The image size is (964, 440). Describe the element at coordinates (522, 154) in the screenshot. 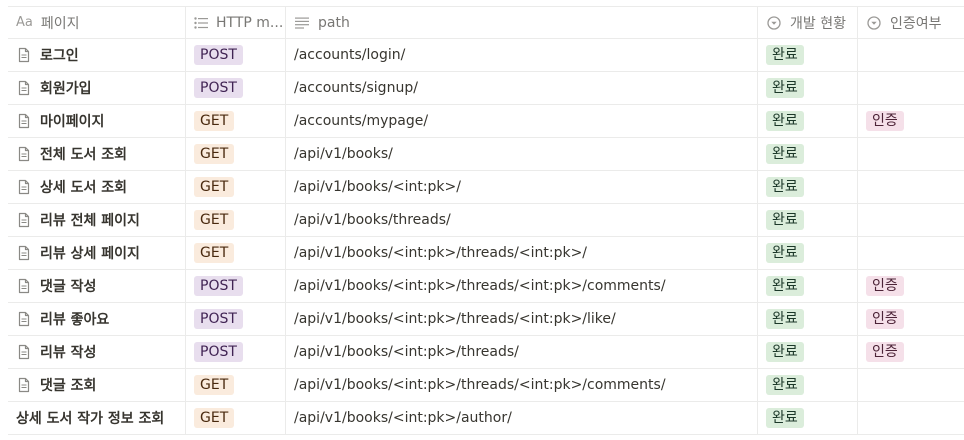

I see `path-cell: /api/v1/books/` at that location.